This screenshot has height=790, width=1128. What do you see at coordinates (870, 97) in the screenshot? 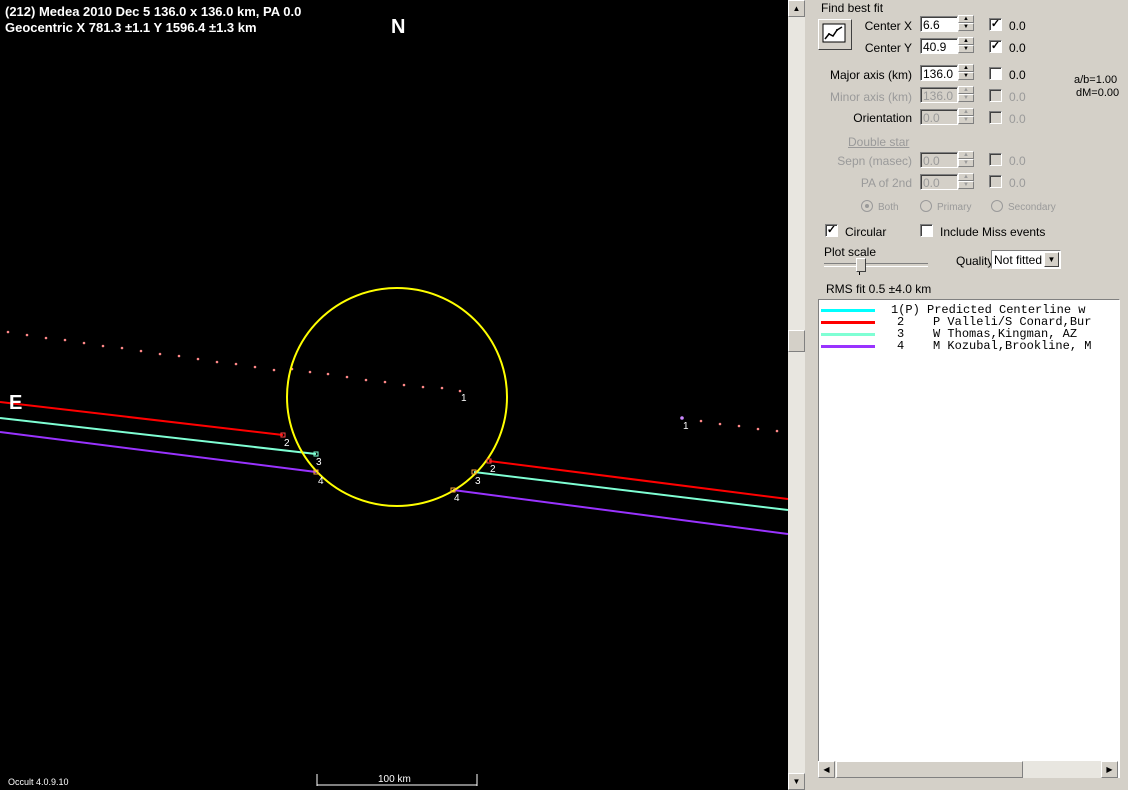
I see `minor-axis-label: Minor axis (km)` at bounding box center [870, 97].